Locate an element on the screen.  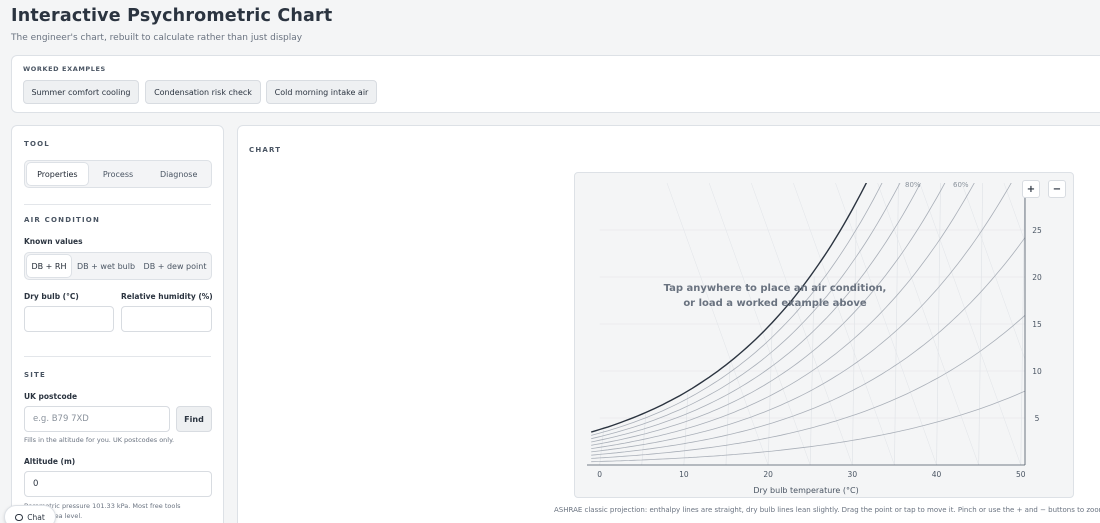
x-tick-label: 40 is located at coordinates (937, 474).